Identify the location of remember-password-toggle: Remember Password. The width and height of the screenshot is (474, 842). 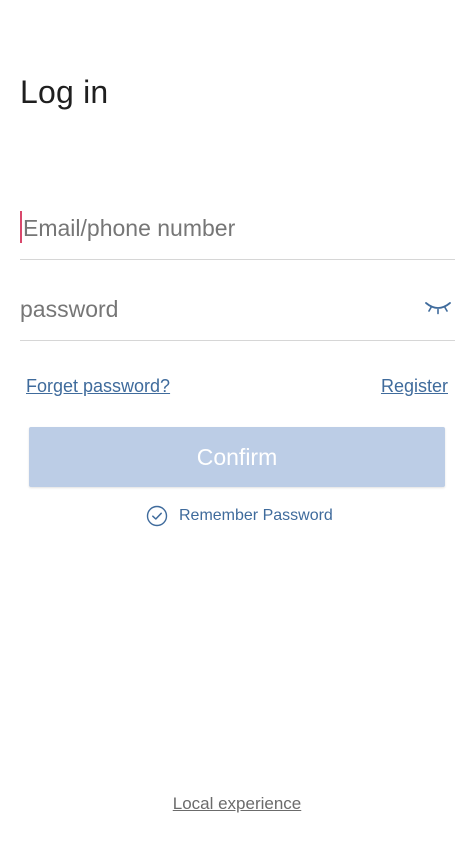
(239, 516).